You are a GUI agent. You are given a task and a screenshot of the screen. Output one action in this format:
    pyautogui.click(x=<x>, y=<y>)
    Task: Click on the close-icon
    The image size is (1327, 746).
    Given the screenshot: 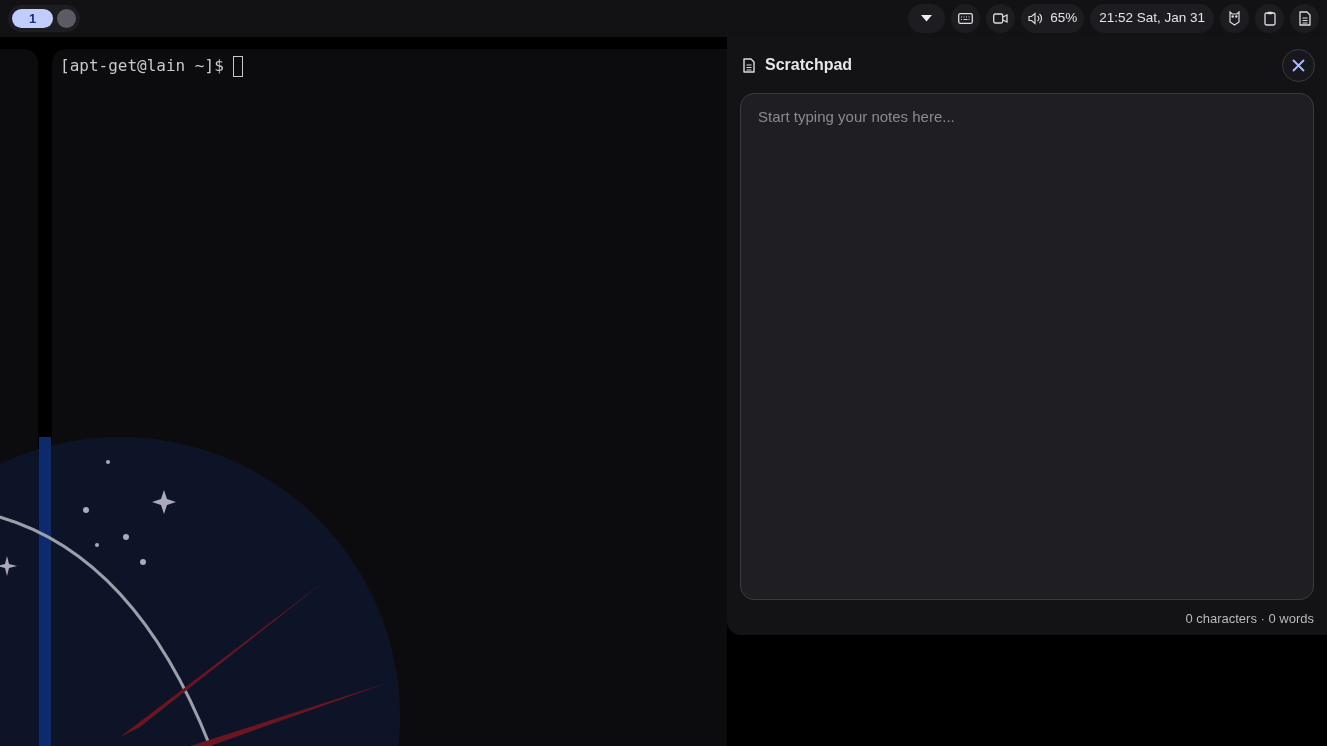 What is the action you would take?
    pyautogui.click(x=1298, y=65)
    